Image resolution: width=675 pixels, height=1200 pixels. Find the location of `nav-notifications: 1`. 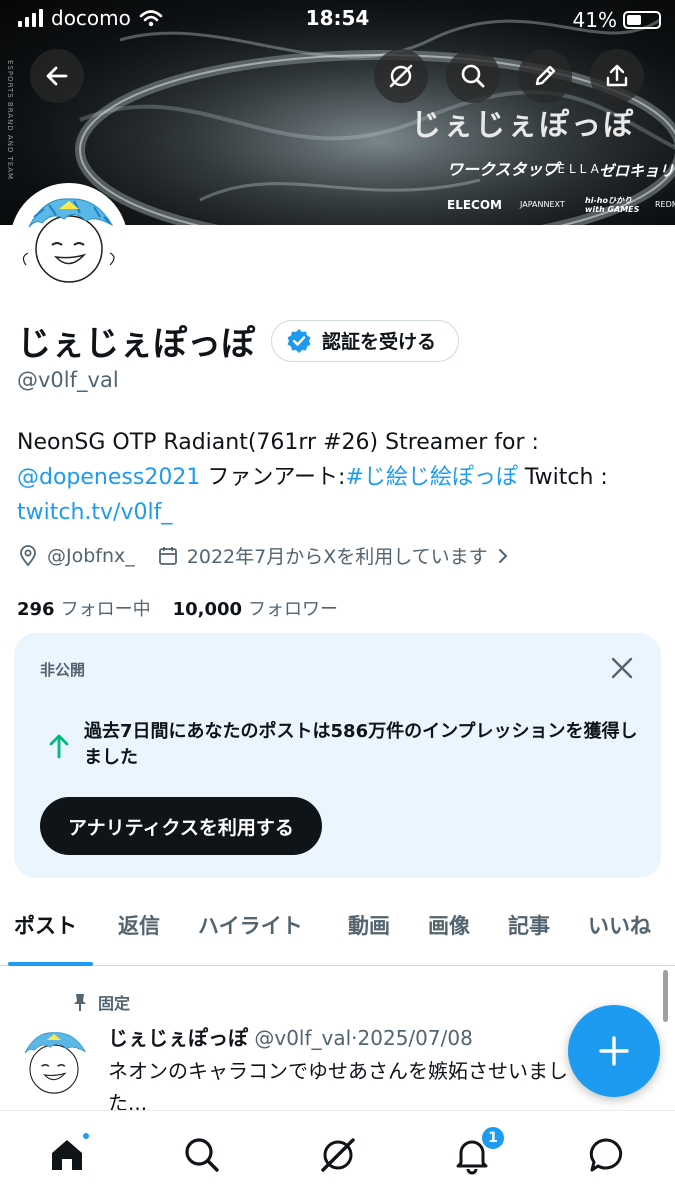

nav-notifications: 1 is located at coordinates (478, 1151).